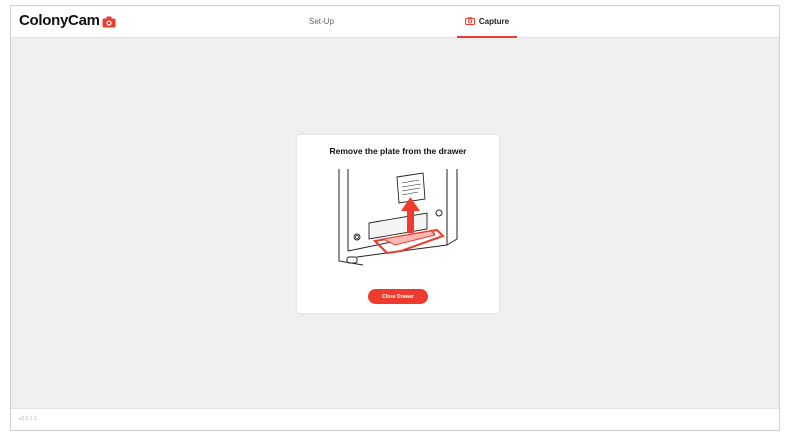 This screenshot has width=787, height=435. Describe the element at coordinates (397, 227) in the screenshot. I see `remove-plate-illustration` at that location.